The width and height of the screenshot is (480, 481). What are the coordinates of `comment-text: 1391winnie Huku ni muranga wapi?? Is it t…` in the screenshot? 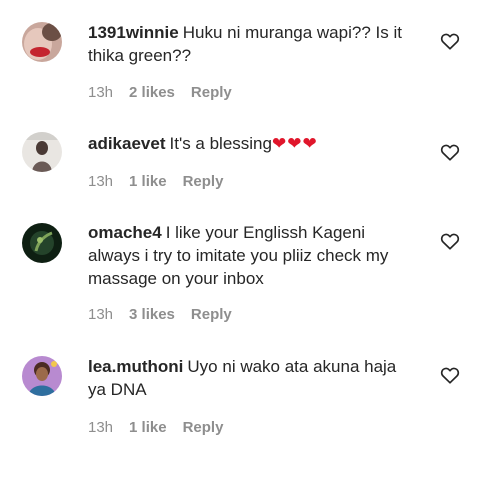 It's located at (253, 44).